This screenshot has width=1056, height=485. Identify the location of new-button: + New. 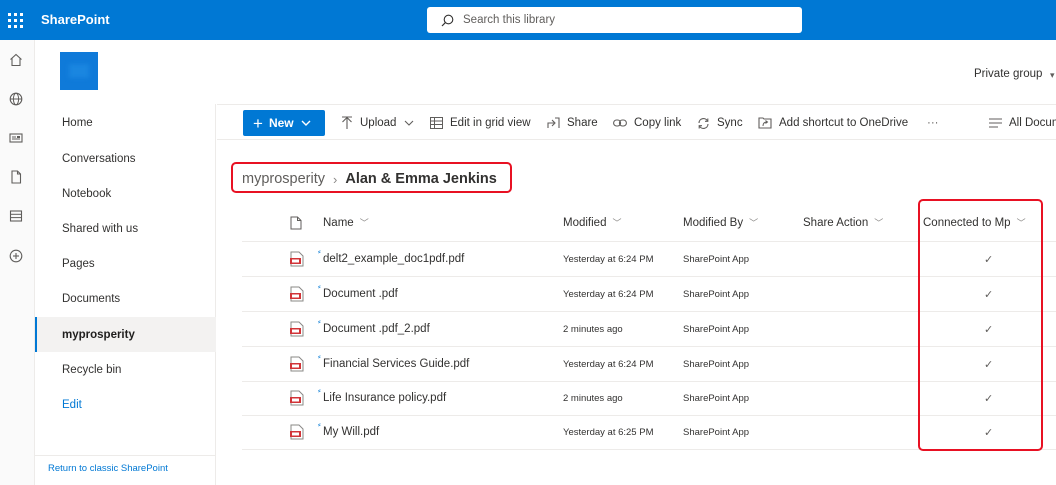
(284, 123).